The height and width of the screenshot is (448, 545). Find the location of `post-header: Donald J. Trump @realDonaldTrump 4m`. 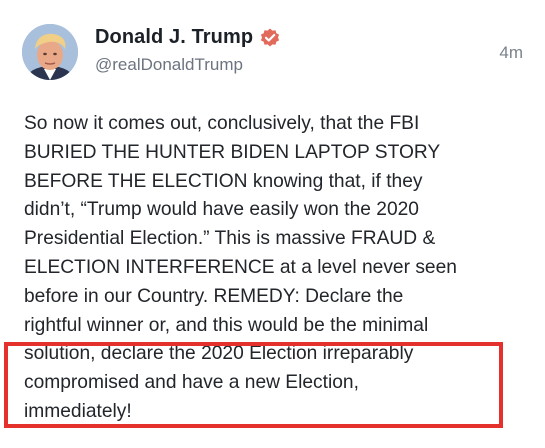

post-header: Donald J. Trump @realDonaldTrump 4m is located at coordinates (274, 55).